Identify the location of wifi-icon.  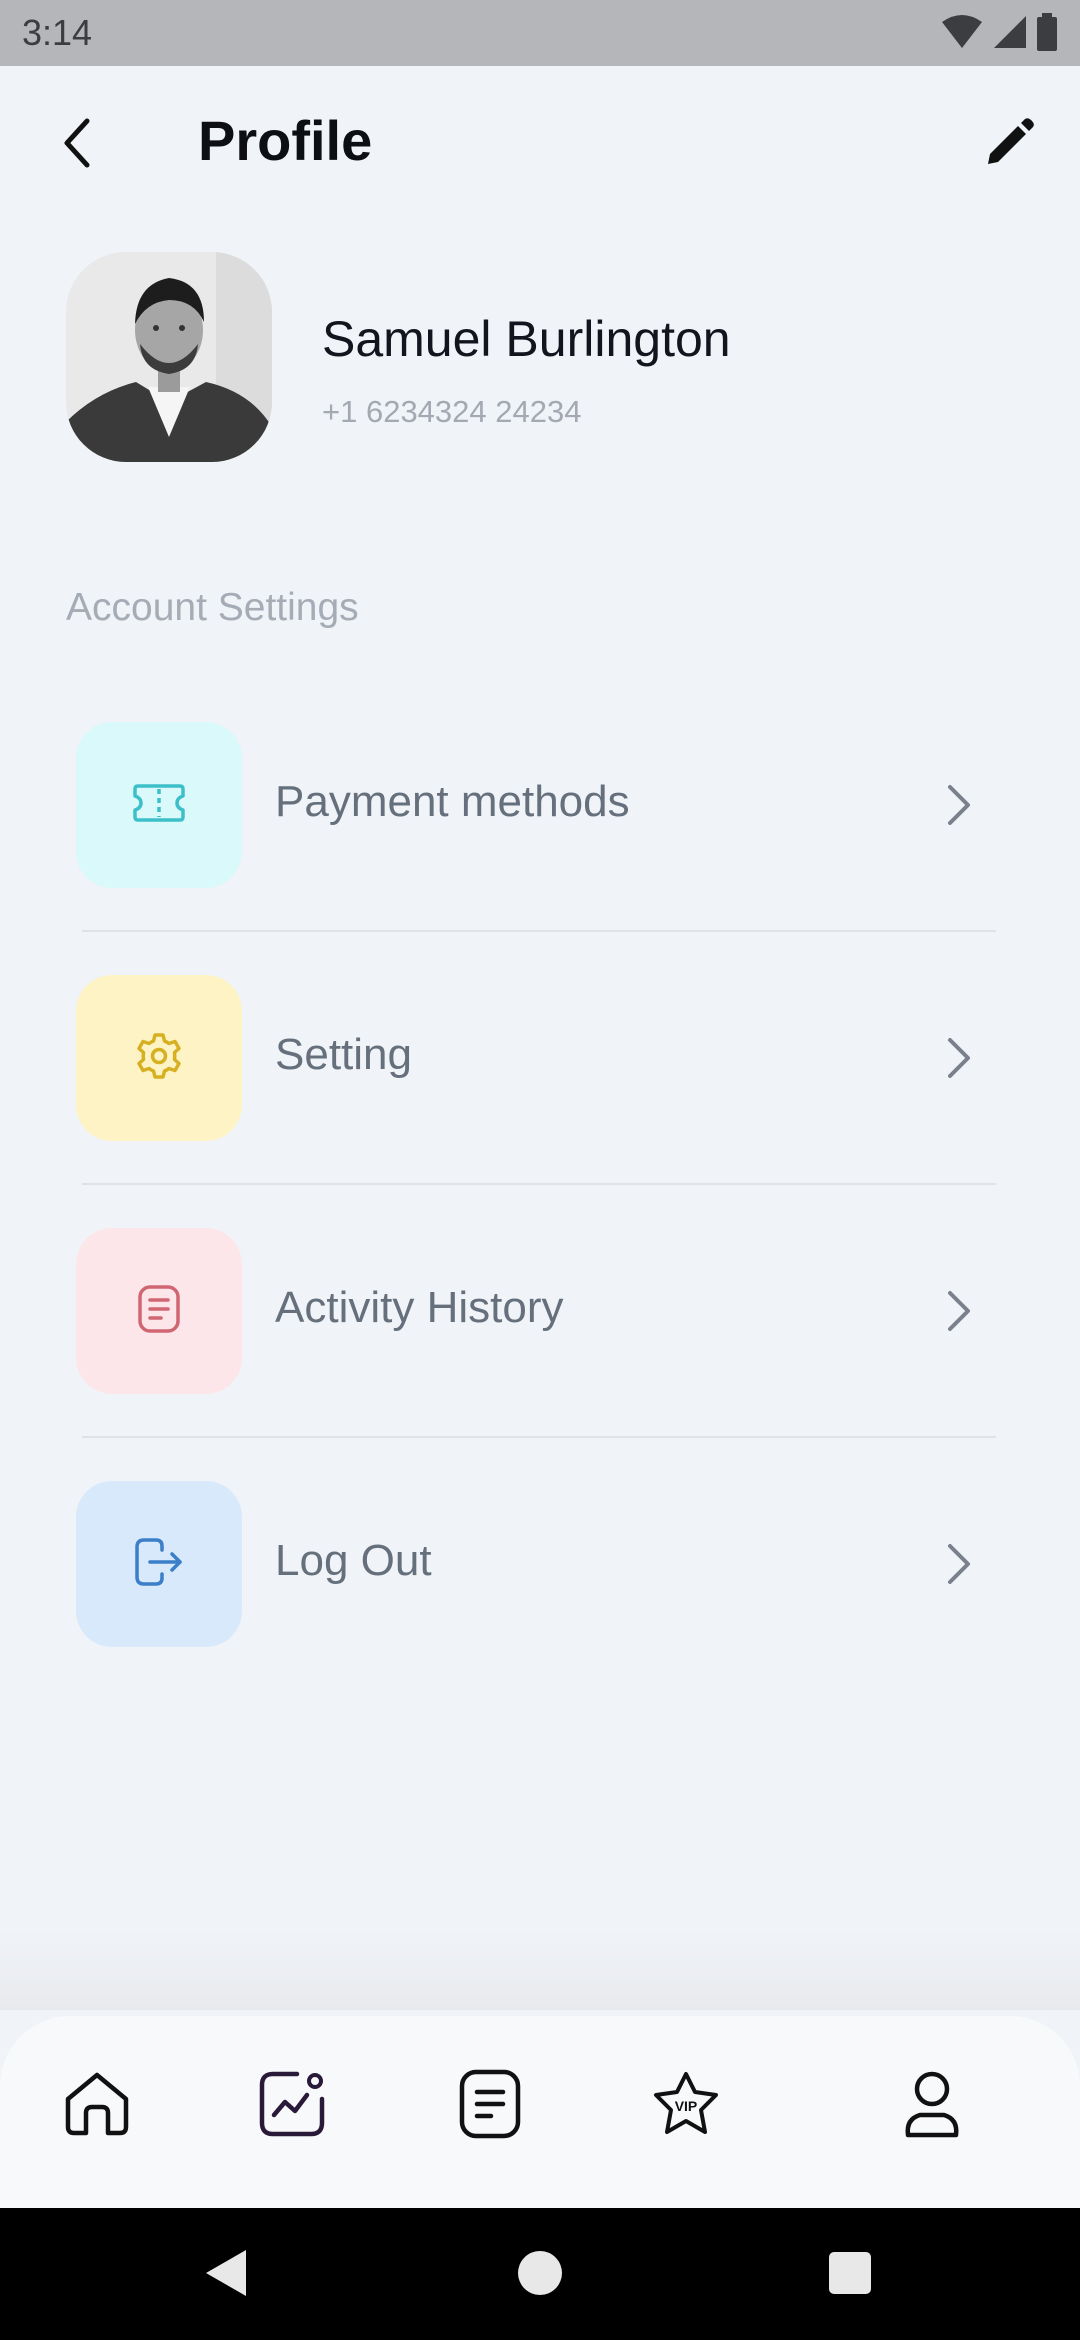
(962, 34).